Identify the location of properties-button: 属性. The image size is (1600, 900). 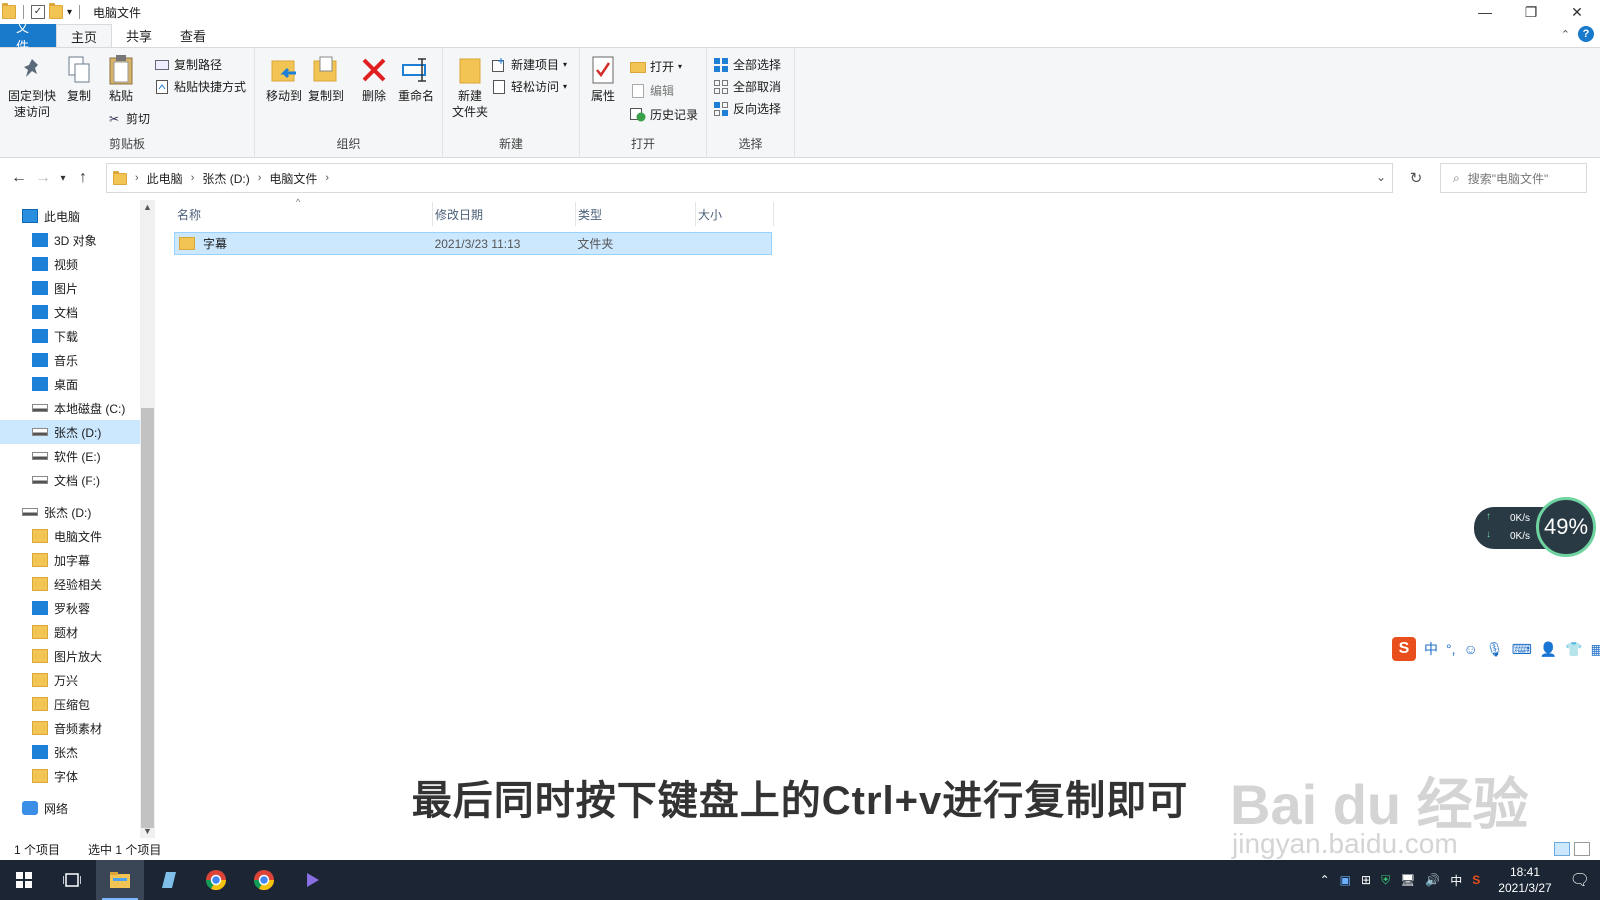
(603, 79).